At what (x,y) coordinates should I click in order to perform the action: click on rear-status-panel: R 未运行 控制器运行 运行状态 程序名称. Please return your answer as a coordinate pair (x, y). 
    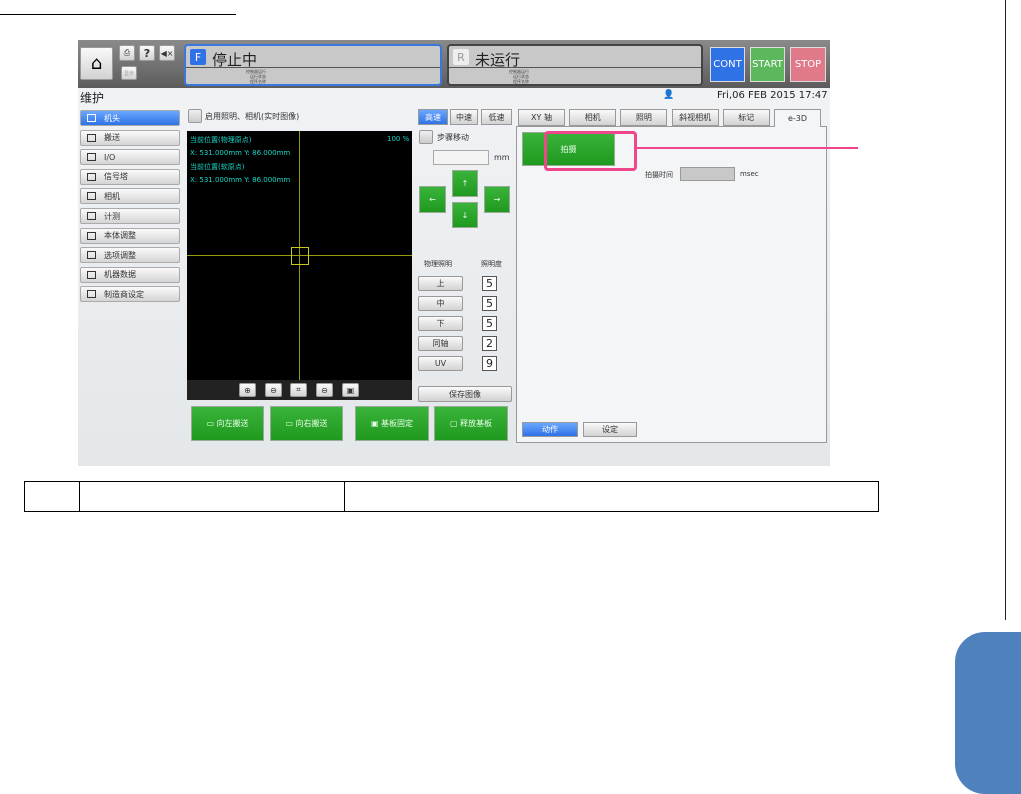
    Looking at the image, I should click on (575, 65).